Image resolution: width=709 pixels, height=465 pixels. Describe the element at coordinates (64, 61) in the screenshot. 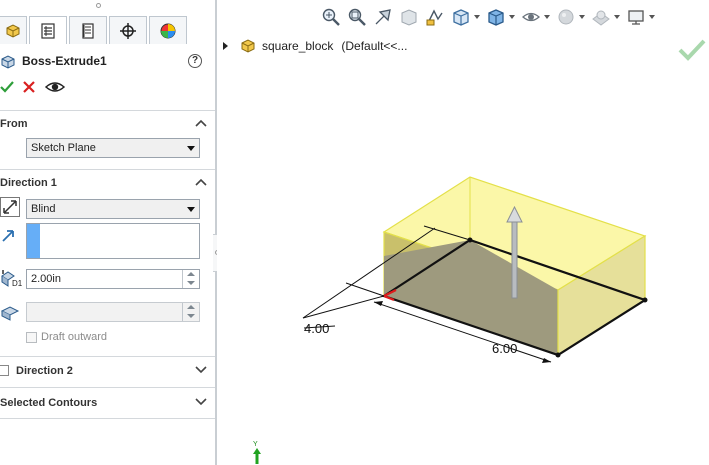

I see `feature-title: Boss-Extrude1` at that location.